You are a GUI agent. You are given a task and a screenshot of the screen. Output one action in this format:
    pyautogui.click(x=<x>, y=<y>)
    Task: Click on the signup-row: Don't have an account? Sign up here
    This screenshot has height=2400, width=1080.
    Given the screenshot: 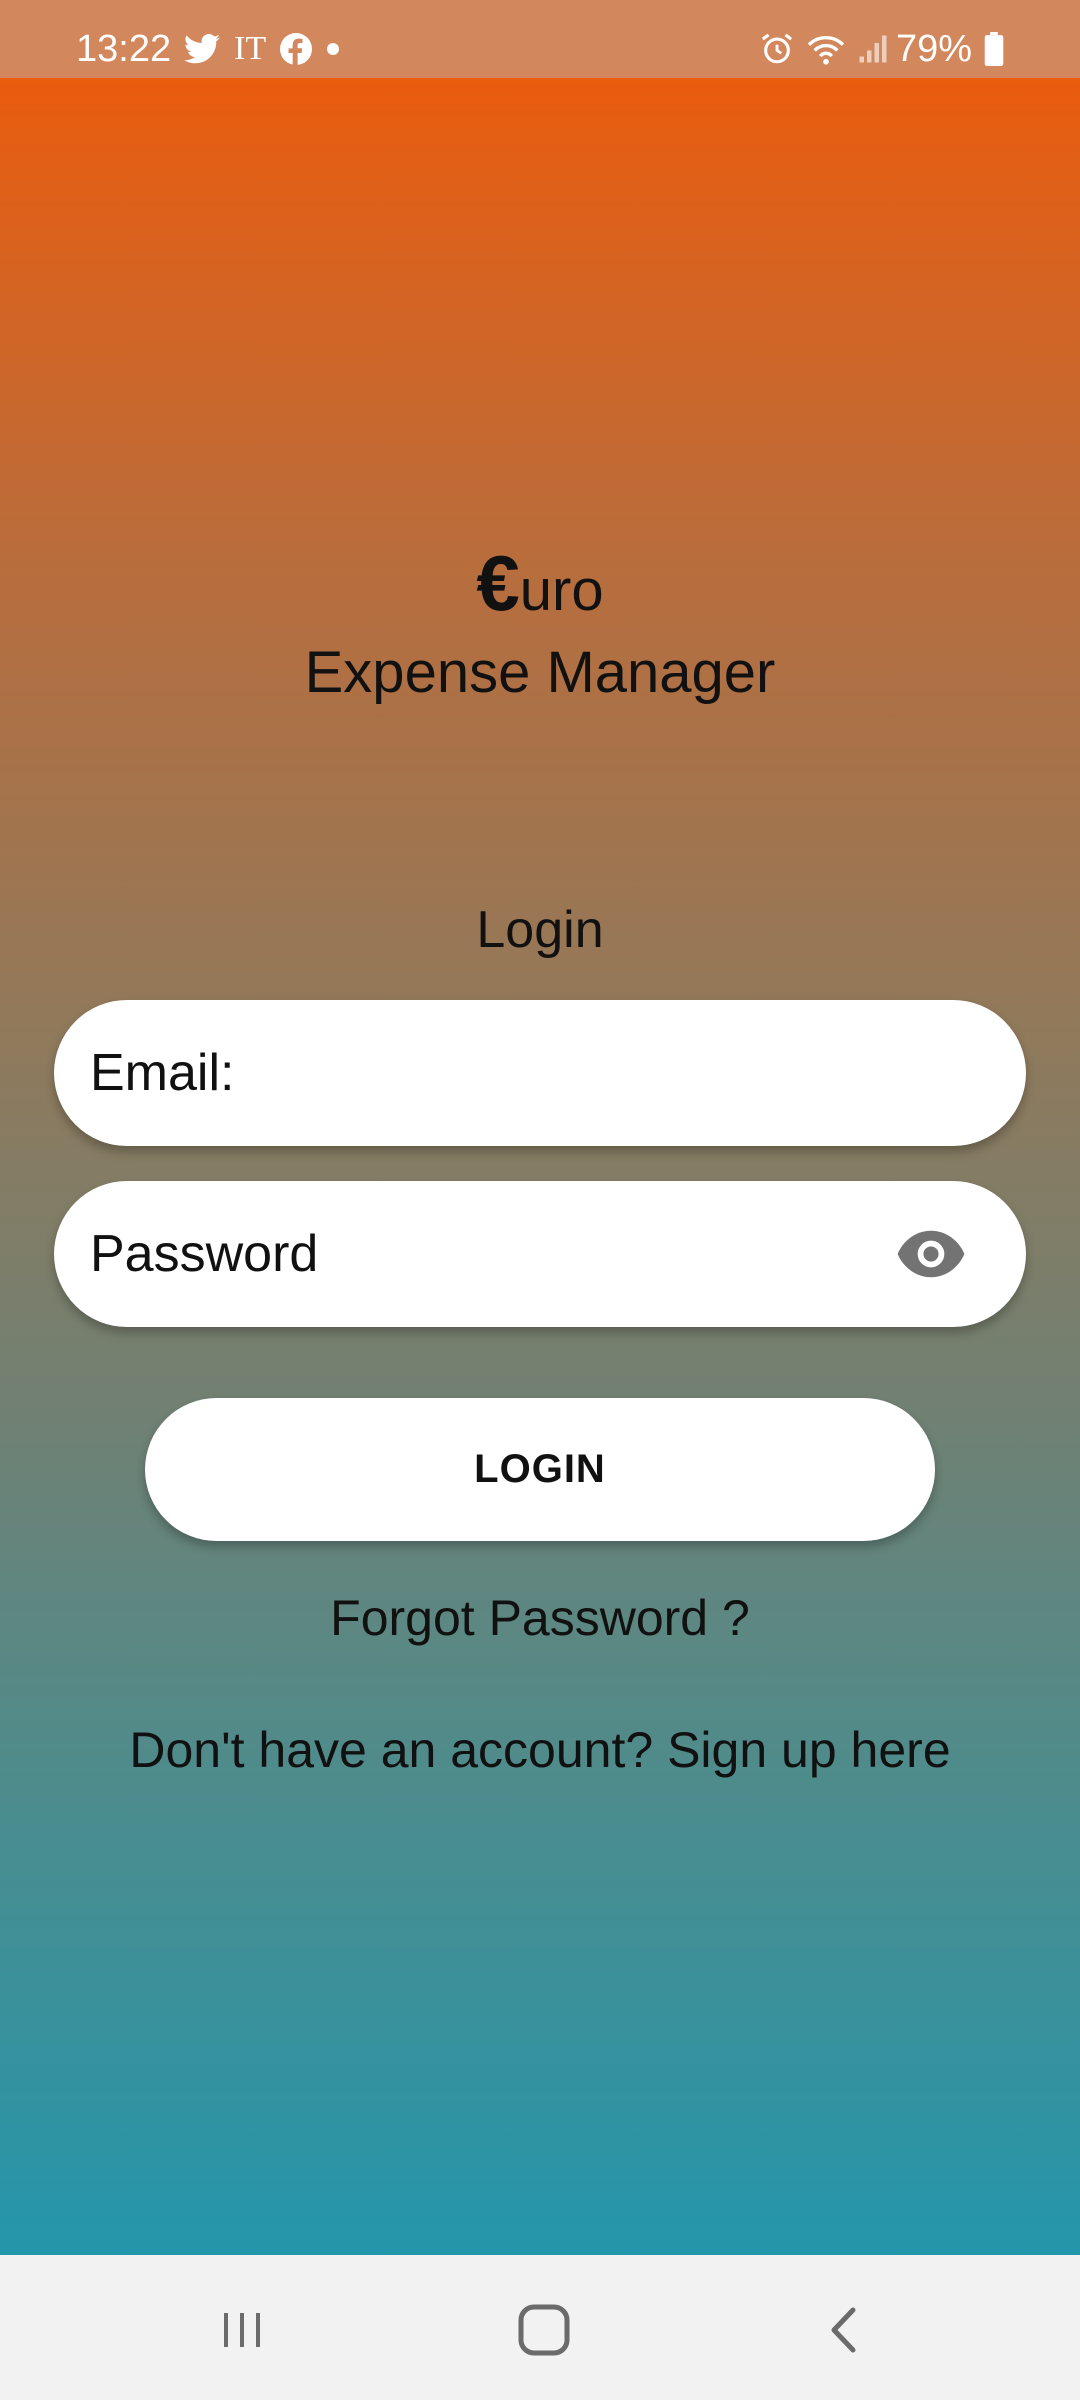 What is the action you would take?
    pyautogui.click(x=540, y=1750)
    